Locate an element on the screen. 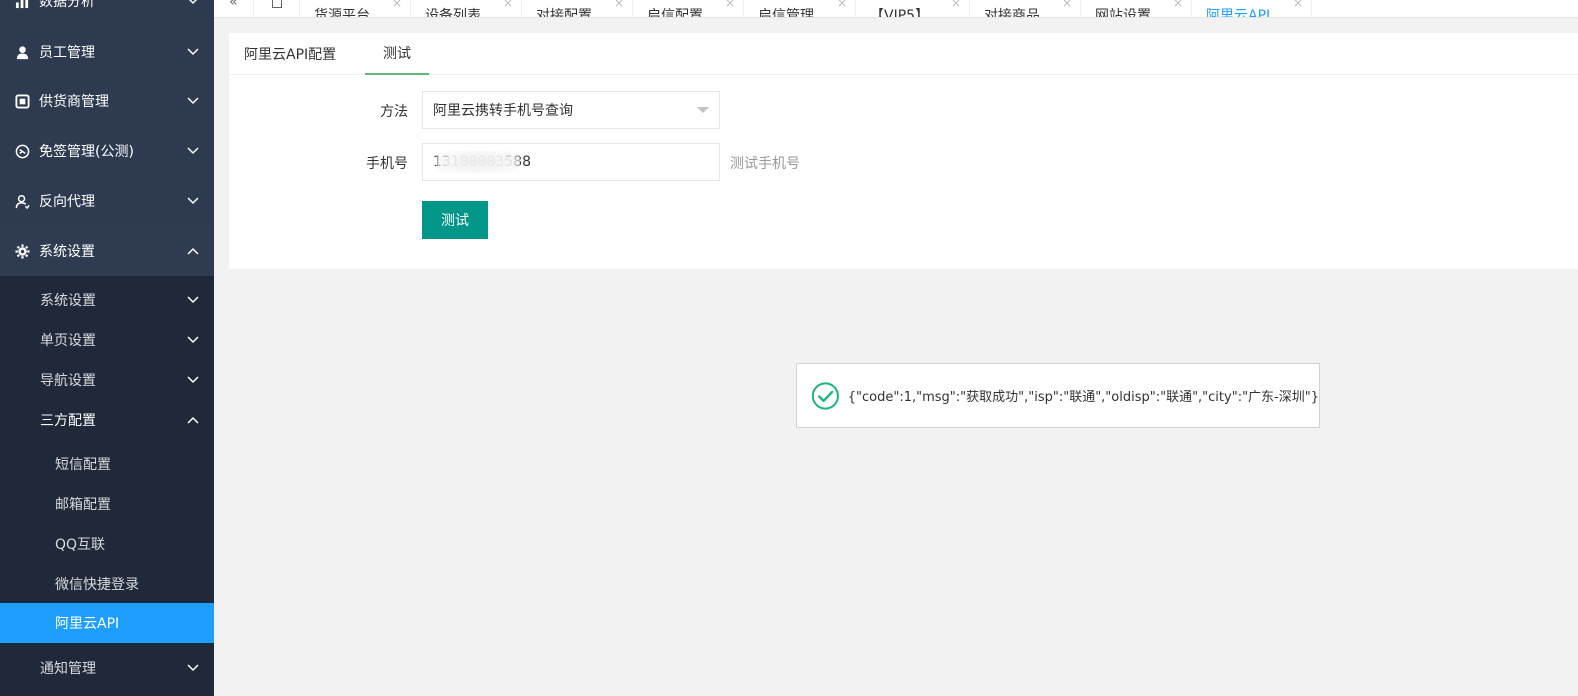 The image size is (1578, 696). card-tab-bar: 阿里云API配置 测试 is located at coordinates (903, 54).